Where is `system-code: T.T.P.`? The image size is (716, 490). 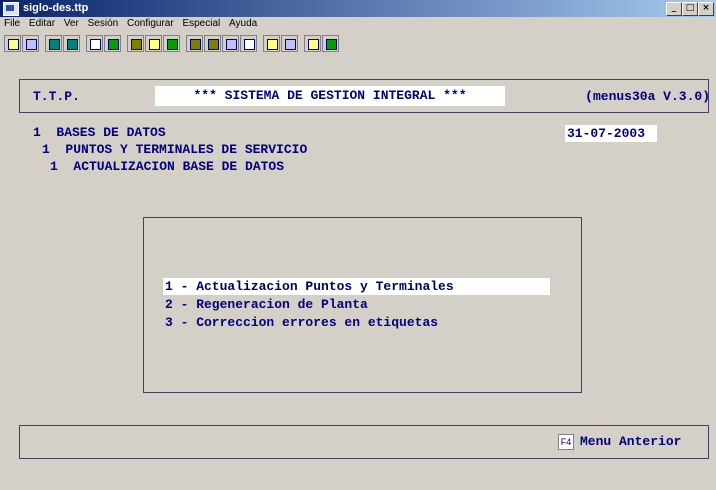
system-code: T.T.P. is located at coordinates (56, 96).